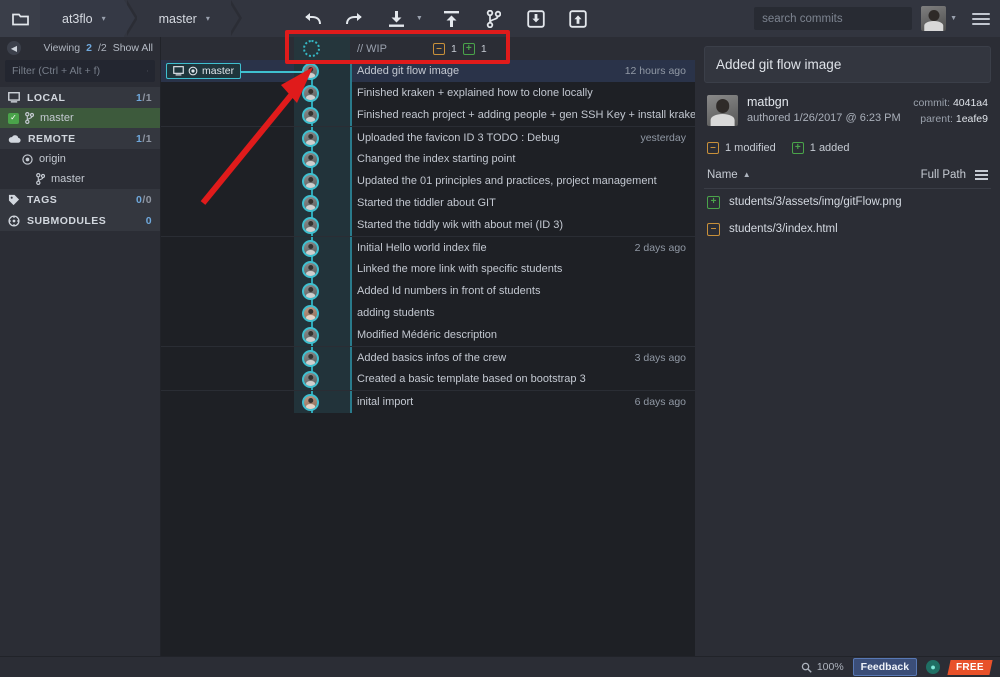 This screenshot has width=1000, height=677. I want to click on branch-filter-box, so click(80, 71).